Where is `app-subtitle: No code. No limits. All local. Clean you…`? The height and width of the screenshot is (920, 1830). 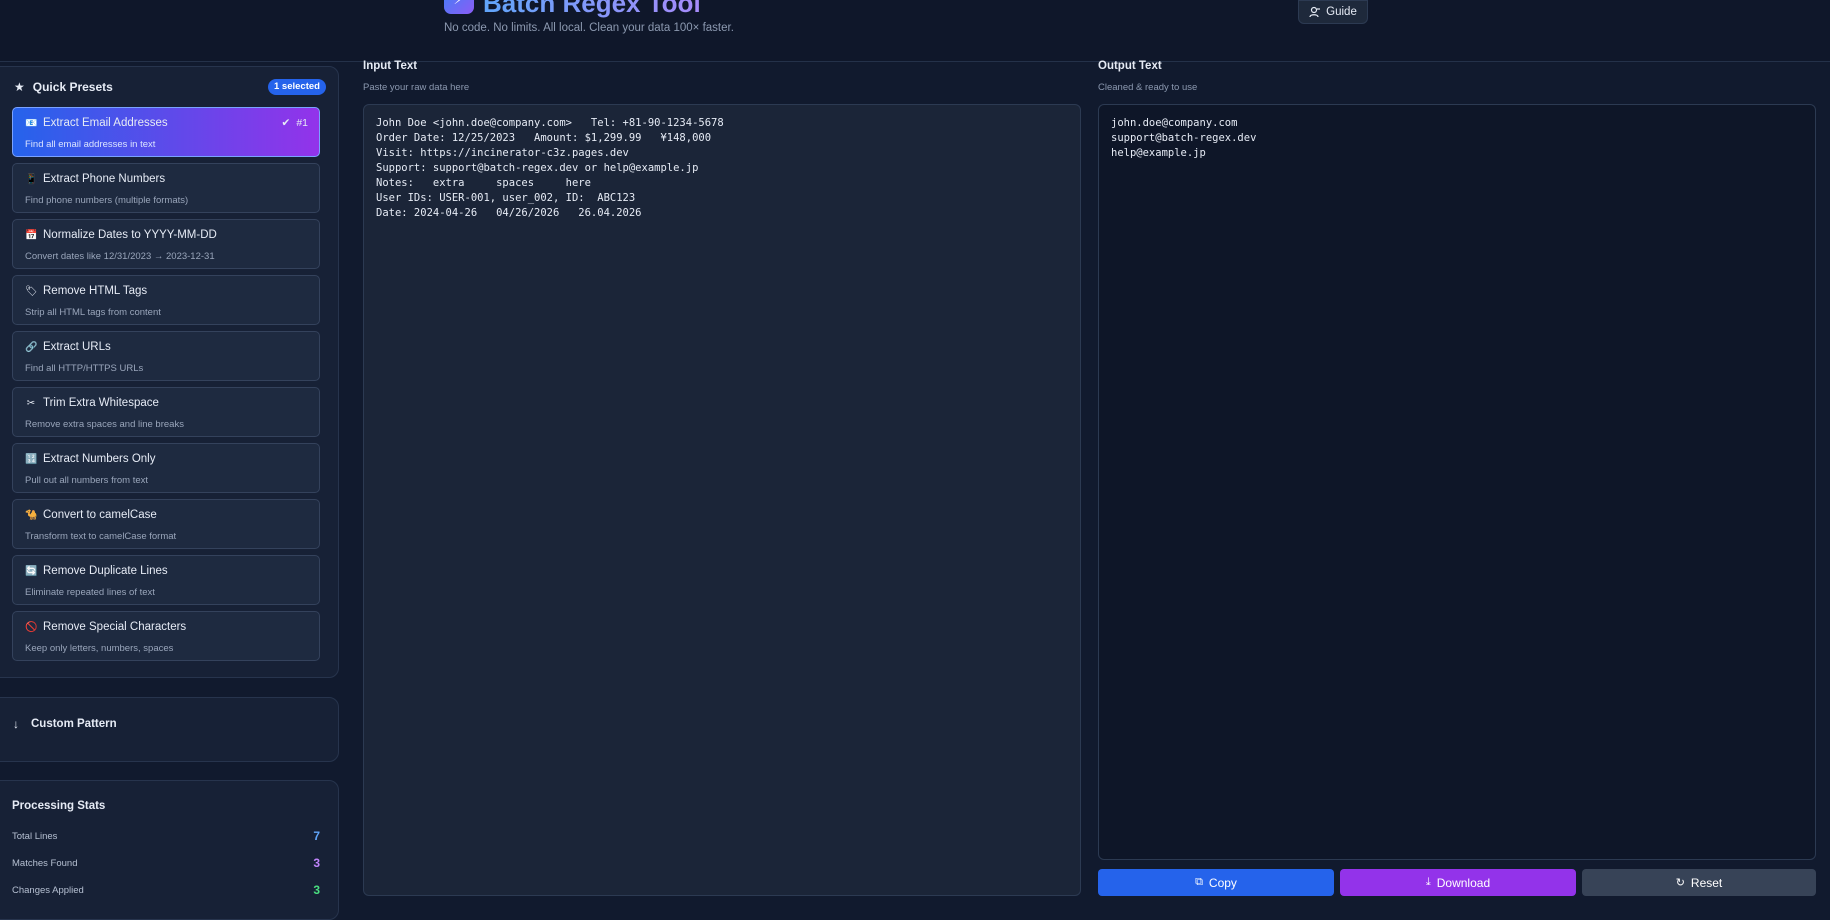 app-subtitle: No code. No limits. All local. Clean you… is located at coordinates (589, 28).